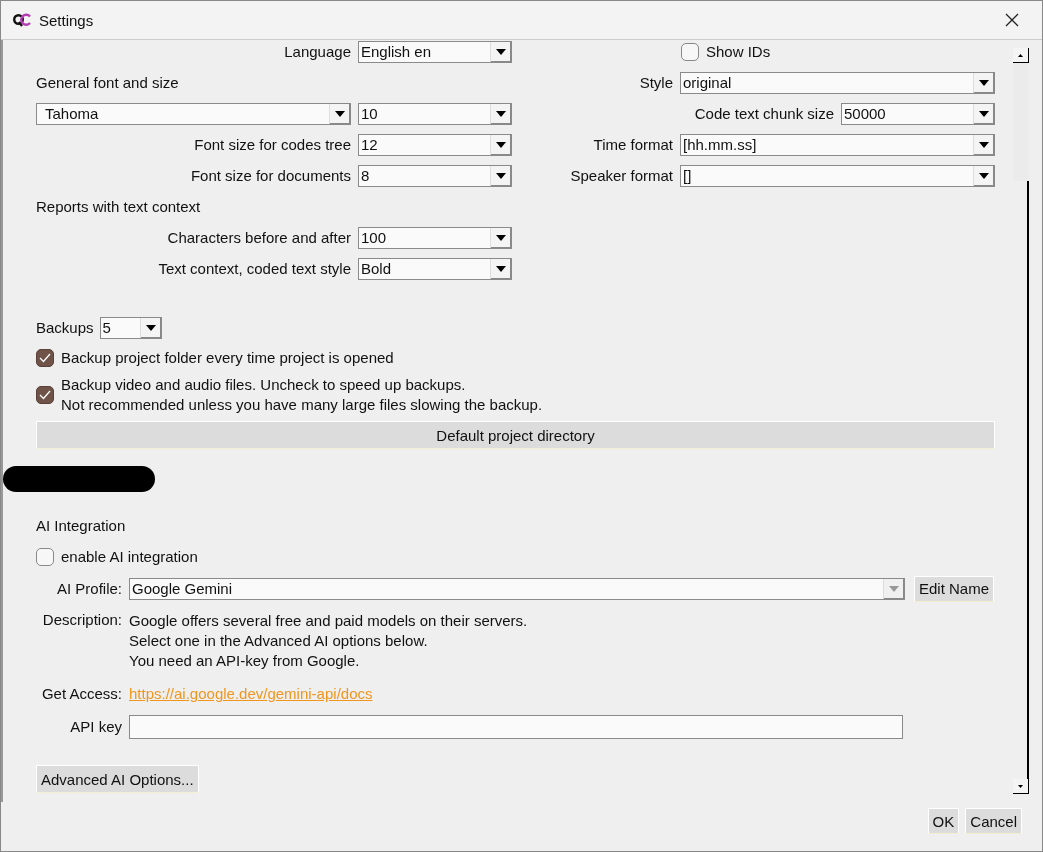 The height and width of the screenshot is (852, 1043). What do you see at coordinates (317, 51) in the screenshot?
I see `field-label: Language` at bounding box center [317, 51].